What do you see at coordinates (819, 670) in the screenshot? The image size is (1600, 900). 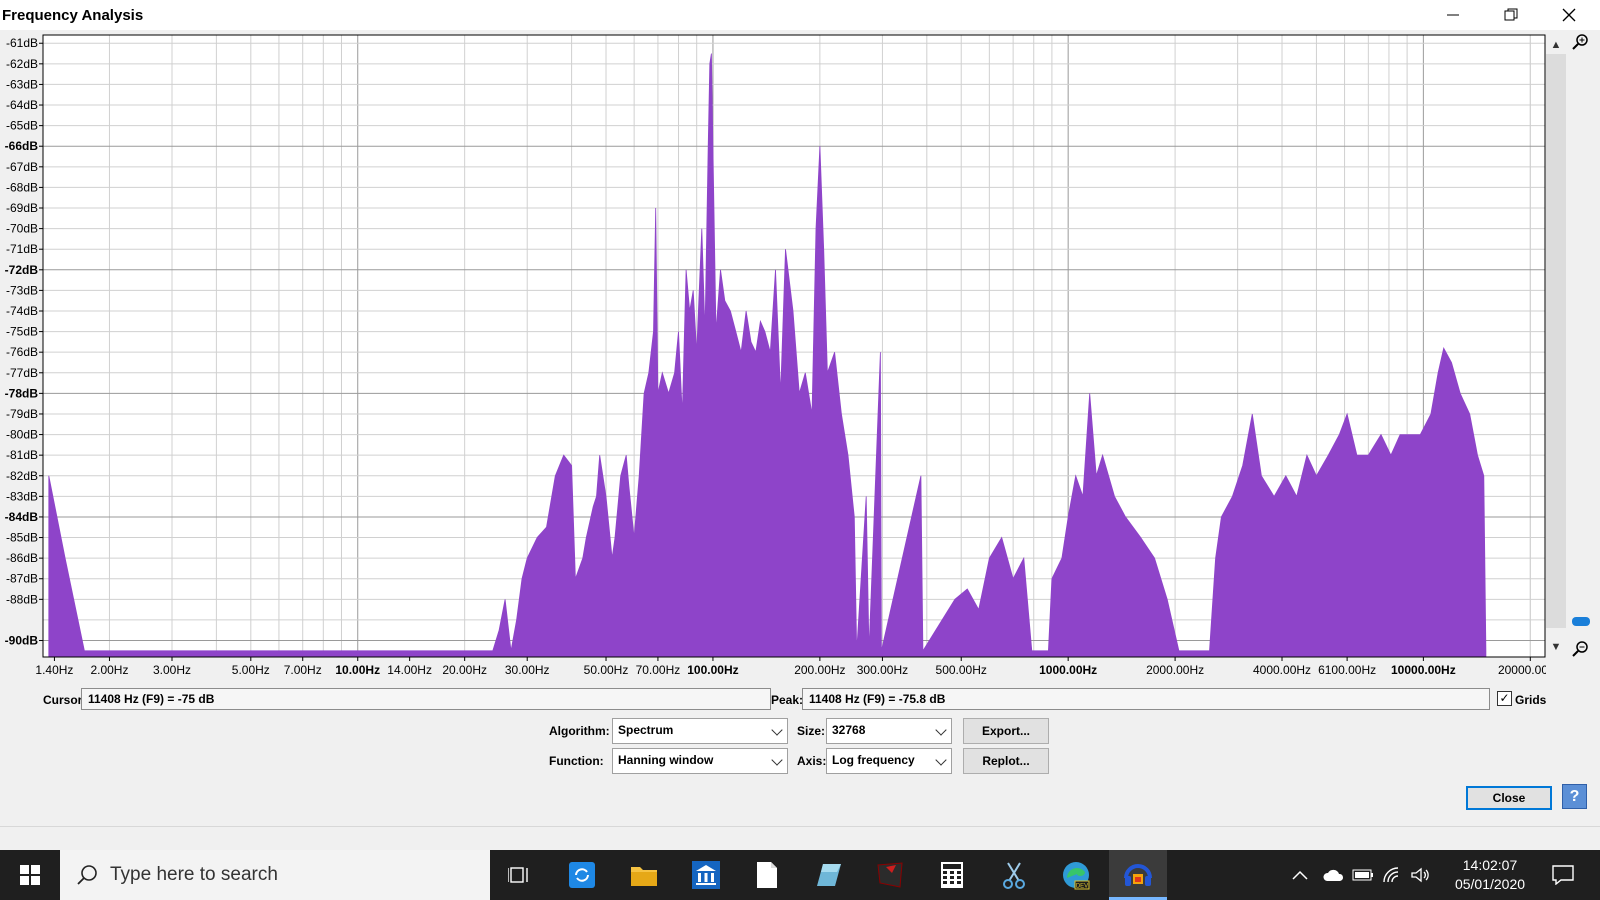 I see `x-tick-label: 200.00Hz` at bounding box center [819, 670].